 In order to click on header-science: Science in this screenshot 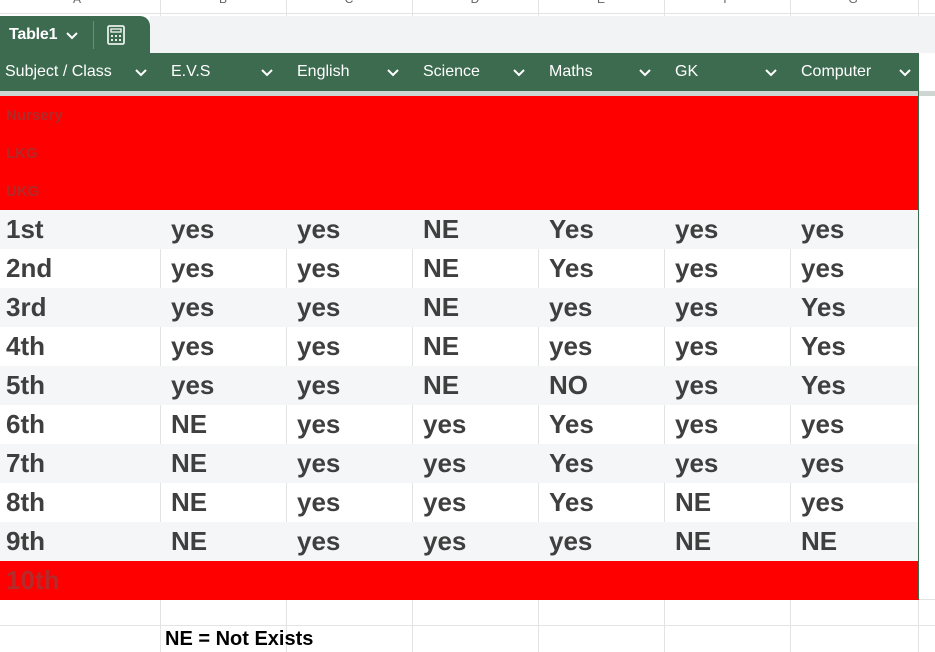, I will do `click(475, 72)`.